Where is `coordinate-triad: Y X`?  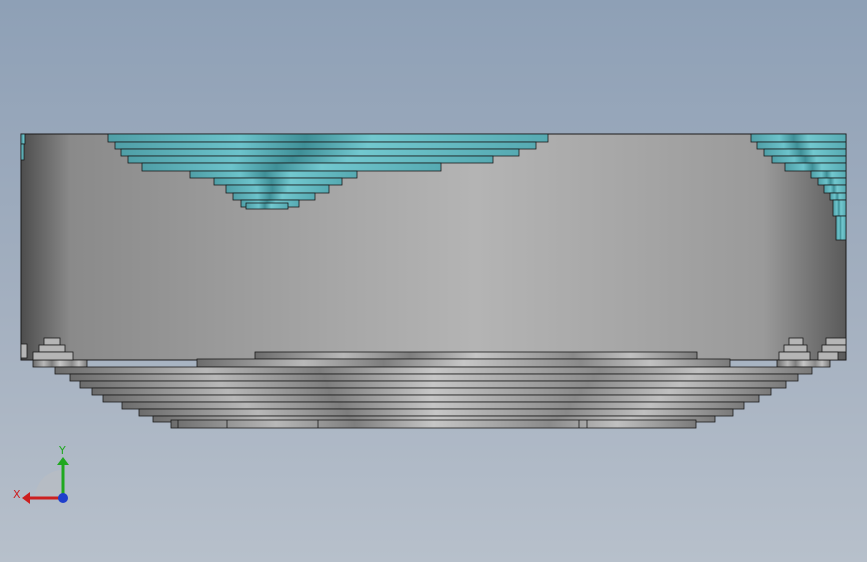 coordinate-triad: Y X is located at coordinates (41, 474).